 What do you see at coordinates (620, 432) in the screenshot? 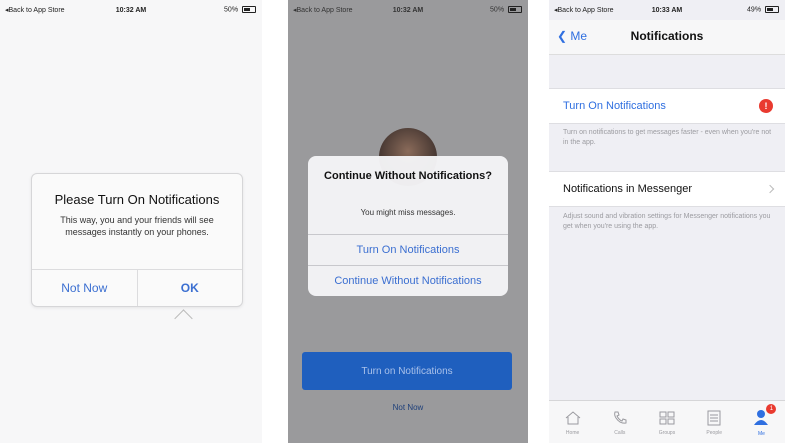
I see `tab-label: Calls` at bounding box center [620, 432].